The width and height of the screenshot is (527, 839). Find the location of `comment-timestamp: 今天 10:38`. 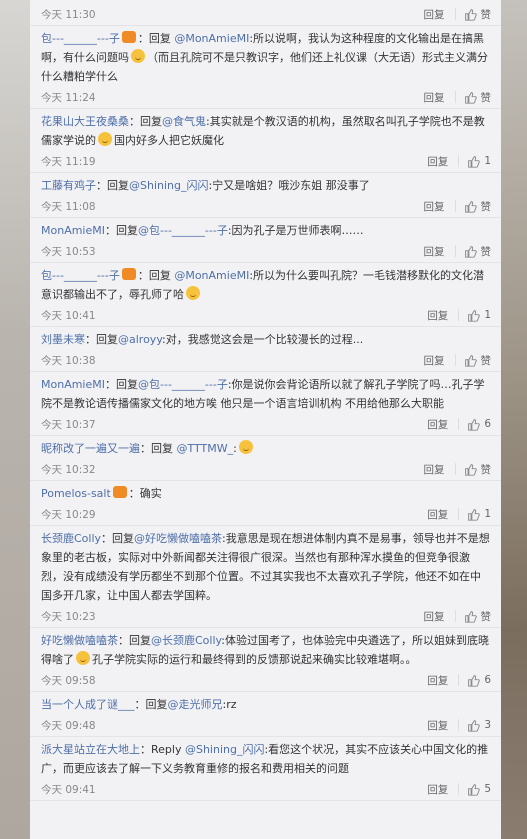

comment-timestamp: 今天 10:38 is located at coordinates (68, 360).